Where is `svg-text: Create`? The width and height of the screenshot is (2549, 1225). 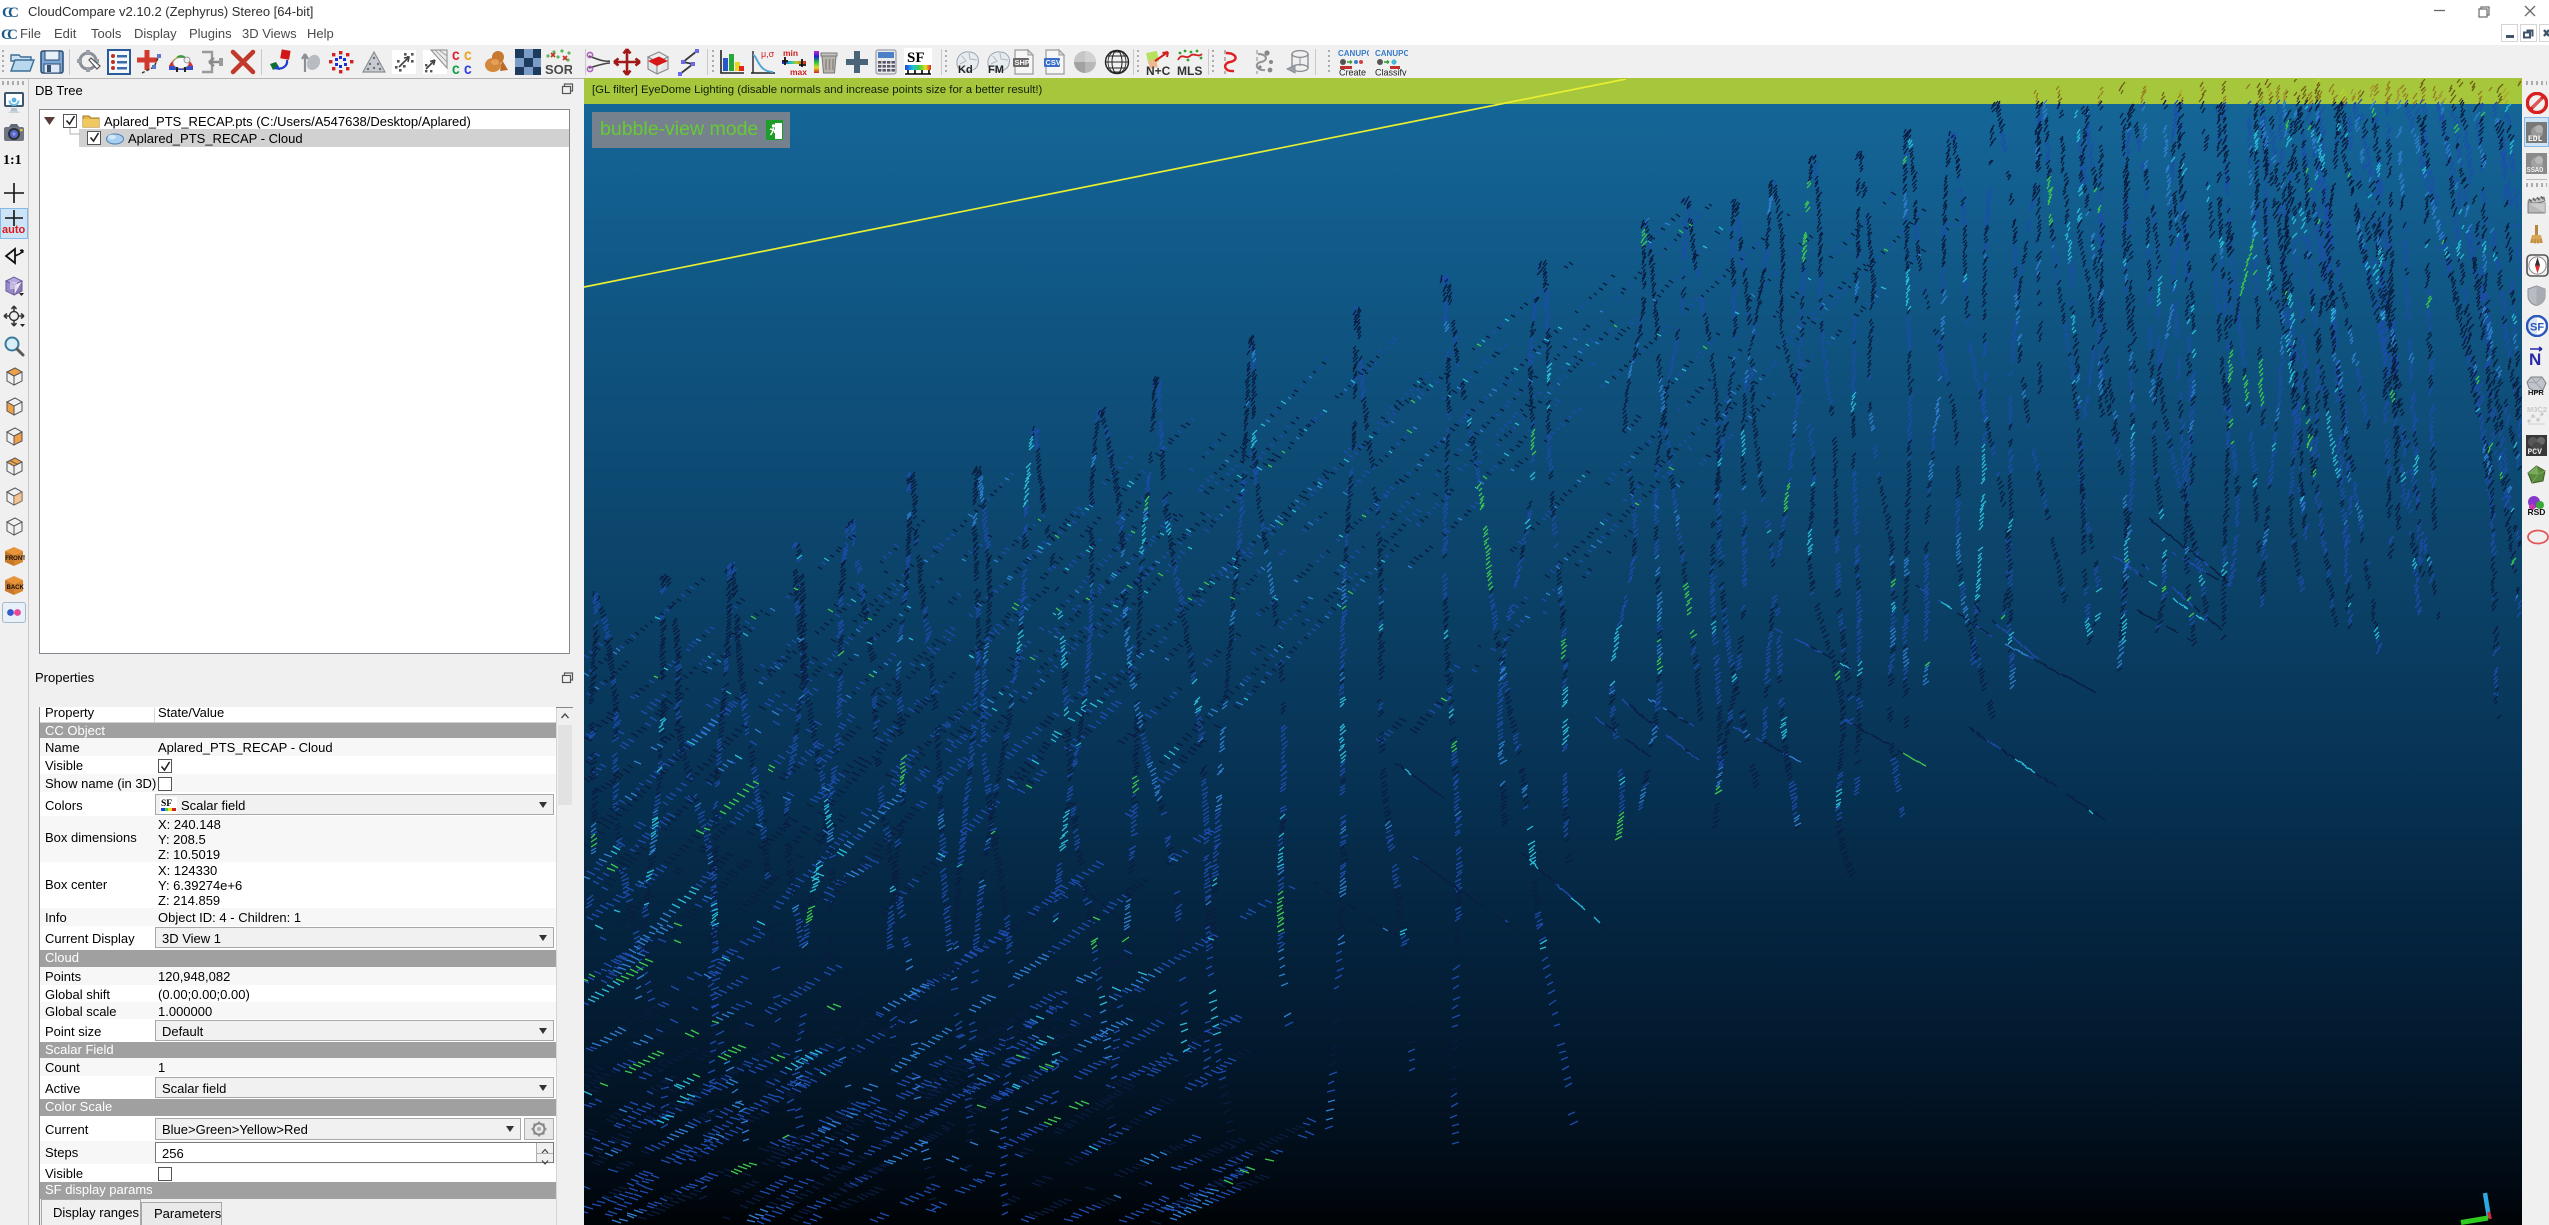 svg-text: Create is located at coordinates (1352, 72).